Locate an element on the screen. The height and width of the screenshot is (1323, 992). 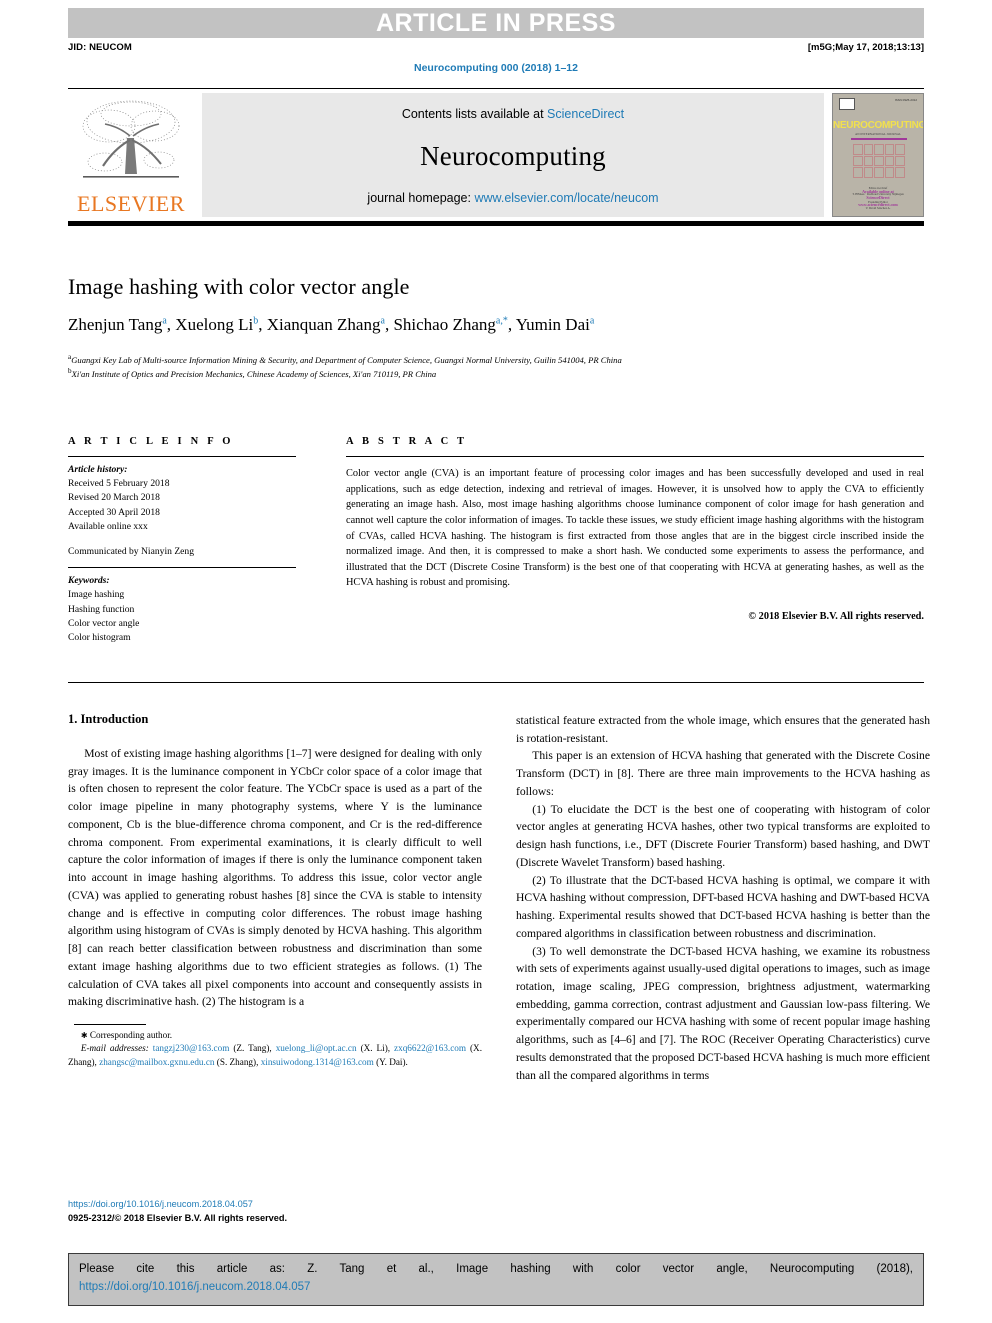
author-name: Yumin Dai is located at coordinates (552, 324).